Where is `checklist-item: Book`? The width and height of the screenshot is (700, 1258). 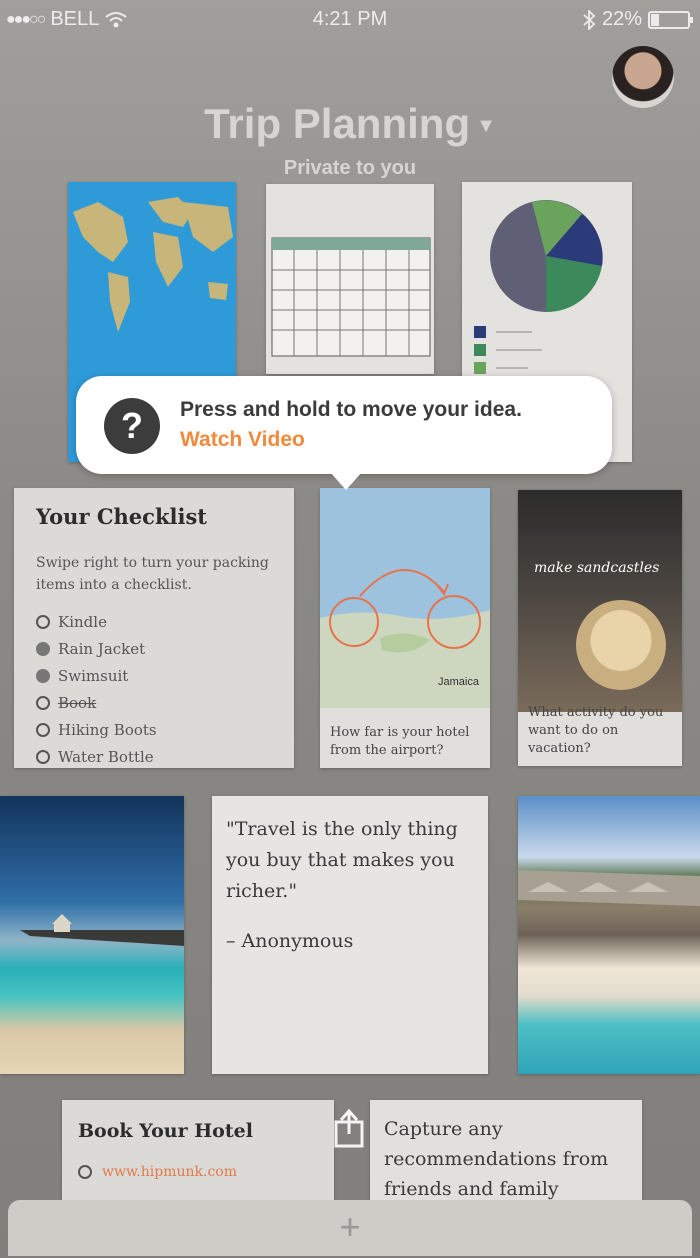
checklist-item: Book is located at coordinates (96, 702).